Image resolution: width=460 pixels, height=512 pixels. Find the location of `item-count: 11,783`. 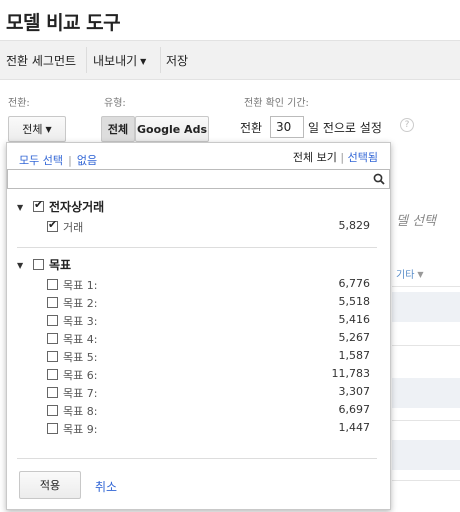

item-count: 11,783 is located at coordinates (351, 373).